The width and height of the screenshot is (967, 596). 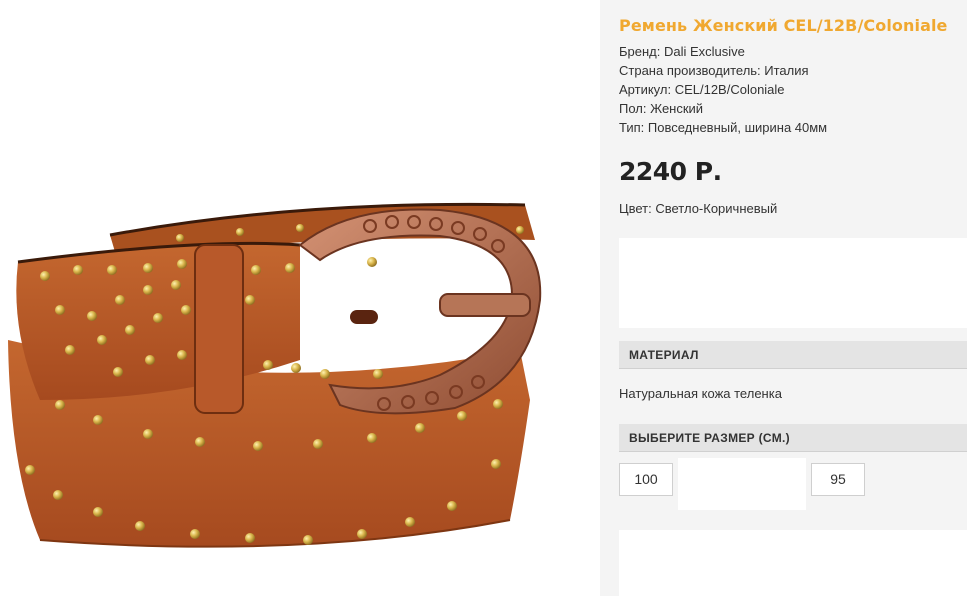 I want to click on size-heading-bar: ВЫБЕРИТЕ РАЗМЕР (СМ.), so click(x=793, y=438).